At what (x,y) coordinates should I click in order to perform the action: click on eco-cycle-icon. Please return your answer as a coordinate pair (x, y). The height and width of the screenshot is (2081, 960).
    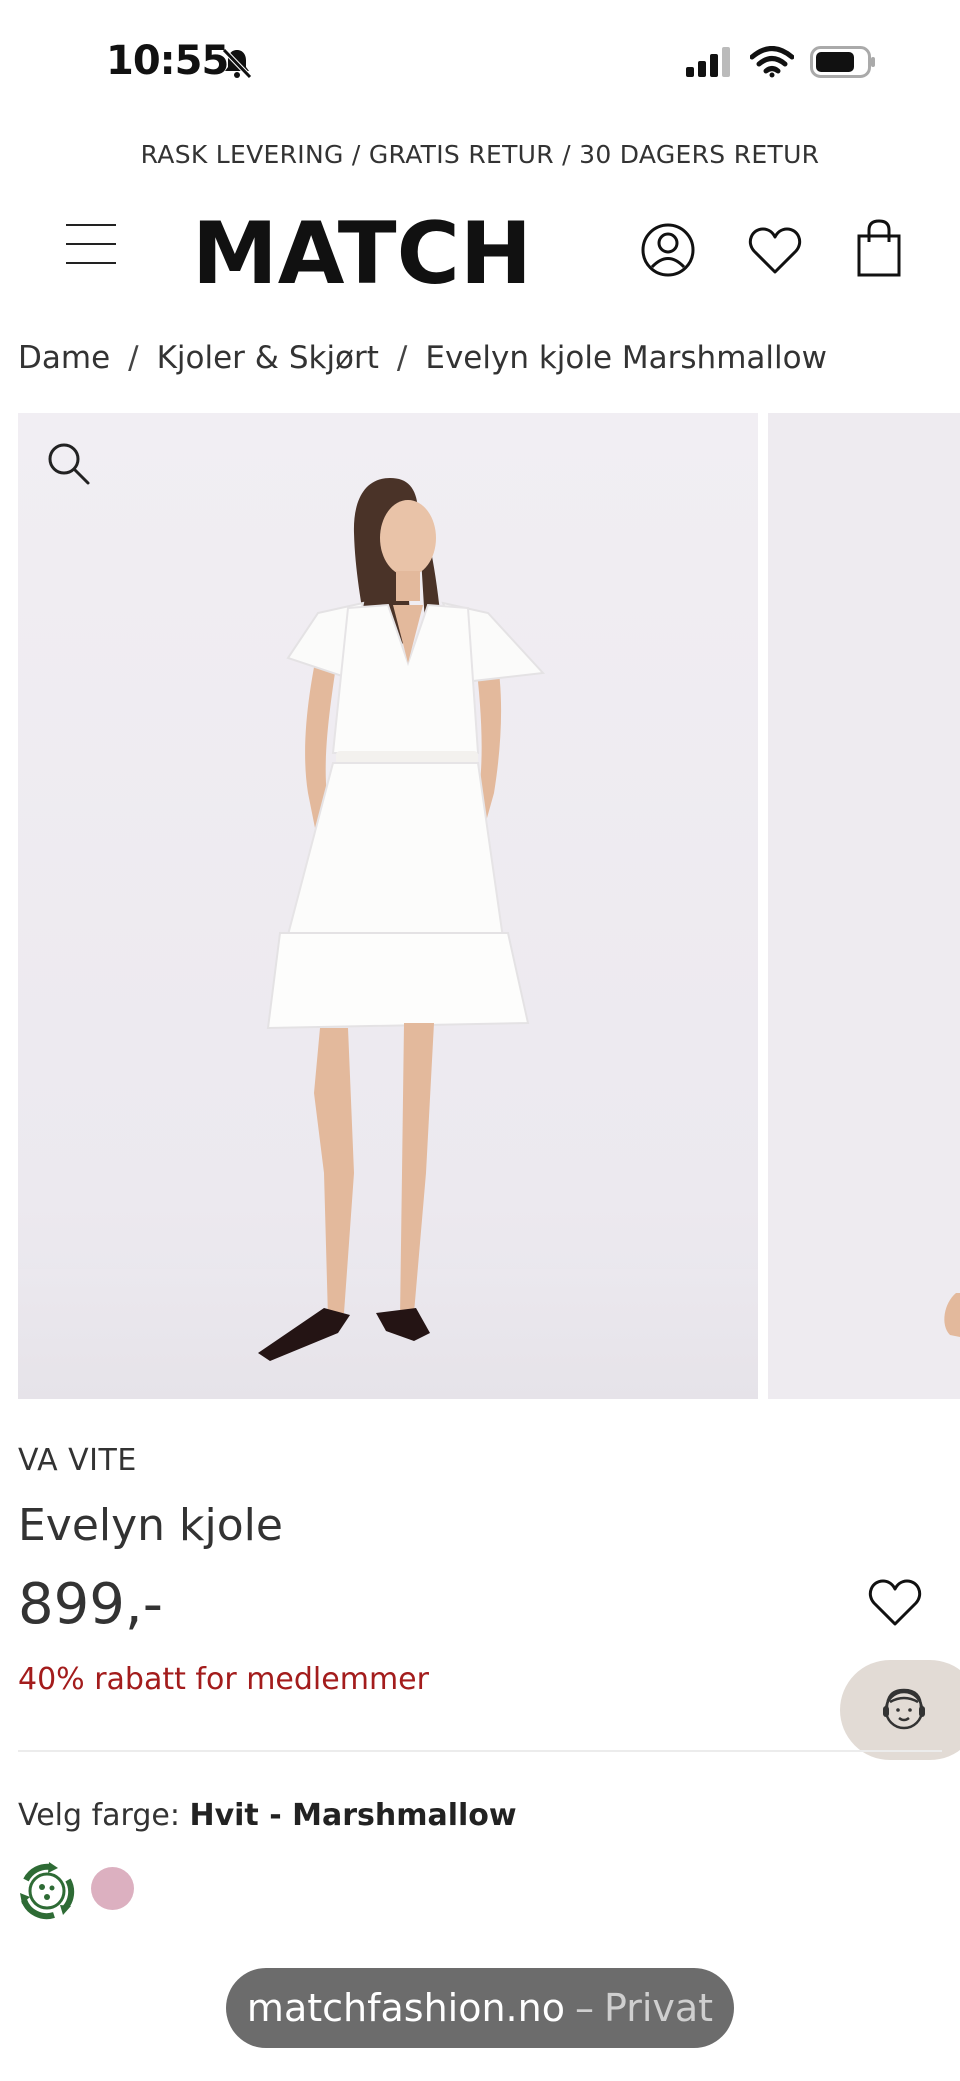
    Looking at the image, I should click on (47, 1891).